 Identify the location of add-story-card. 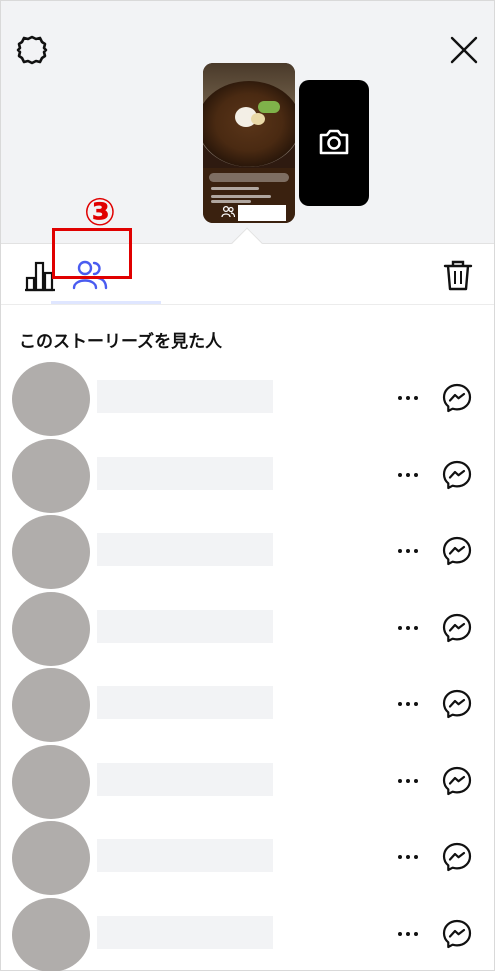
(334, 143).